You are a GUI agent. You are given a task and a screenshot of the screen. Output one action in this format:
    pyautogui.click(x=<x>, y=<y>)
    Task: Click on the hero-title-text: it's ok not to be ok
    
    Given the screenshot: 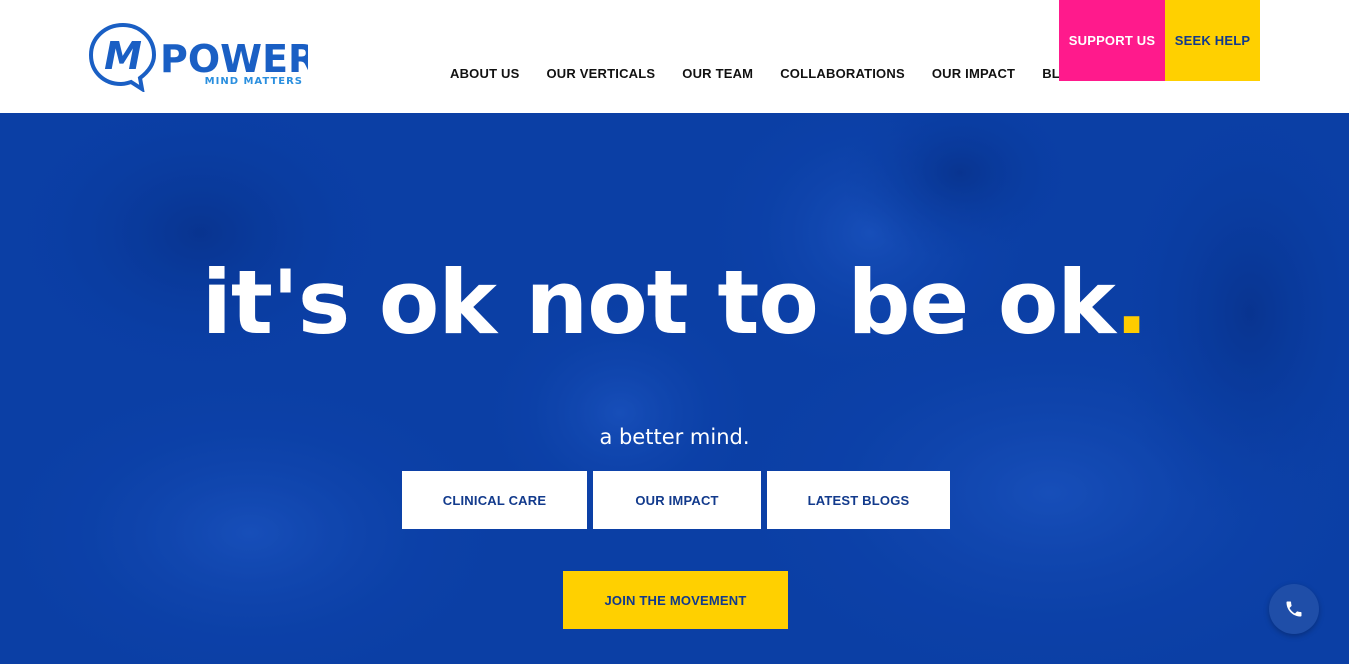 What is the action you would take?
    pyautogui.click(x=658, y=302)
    